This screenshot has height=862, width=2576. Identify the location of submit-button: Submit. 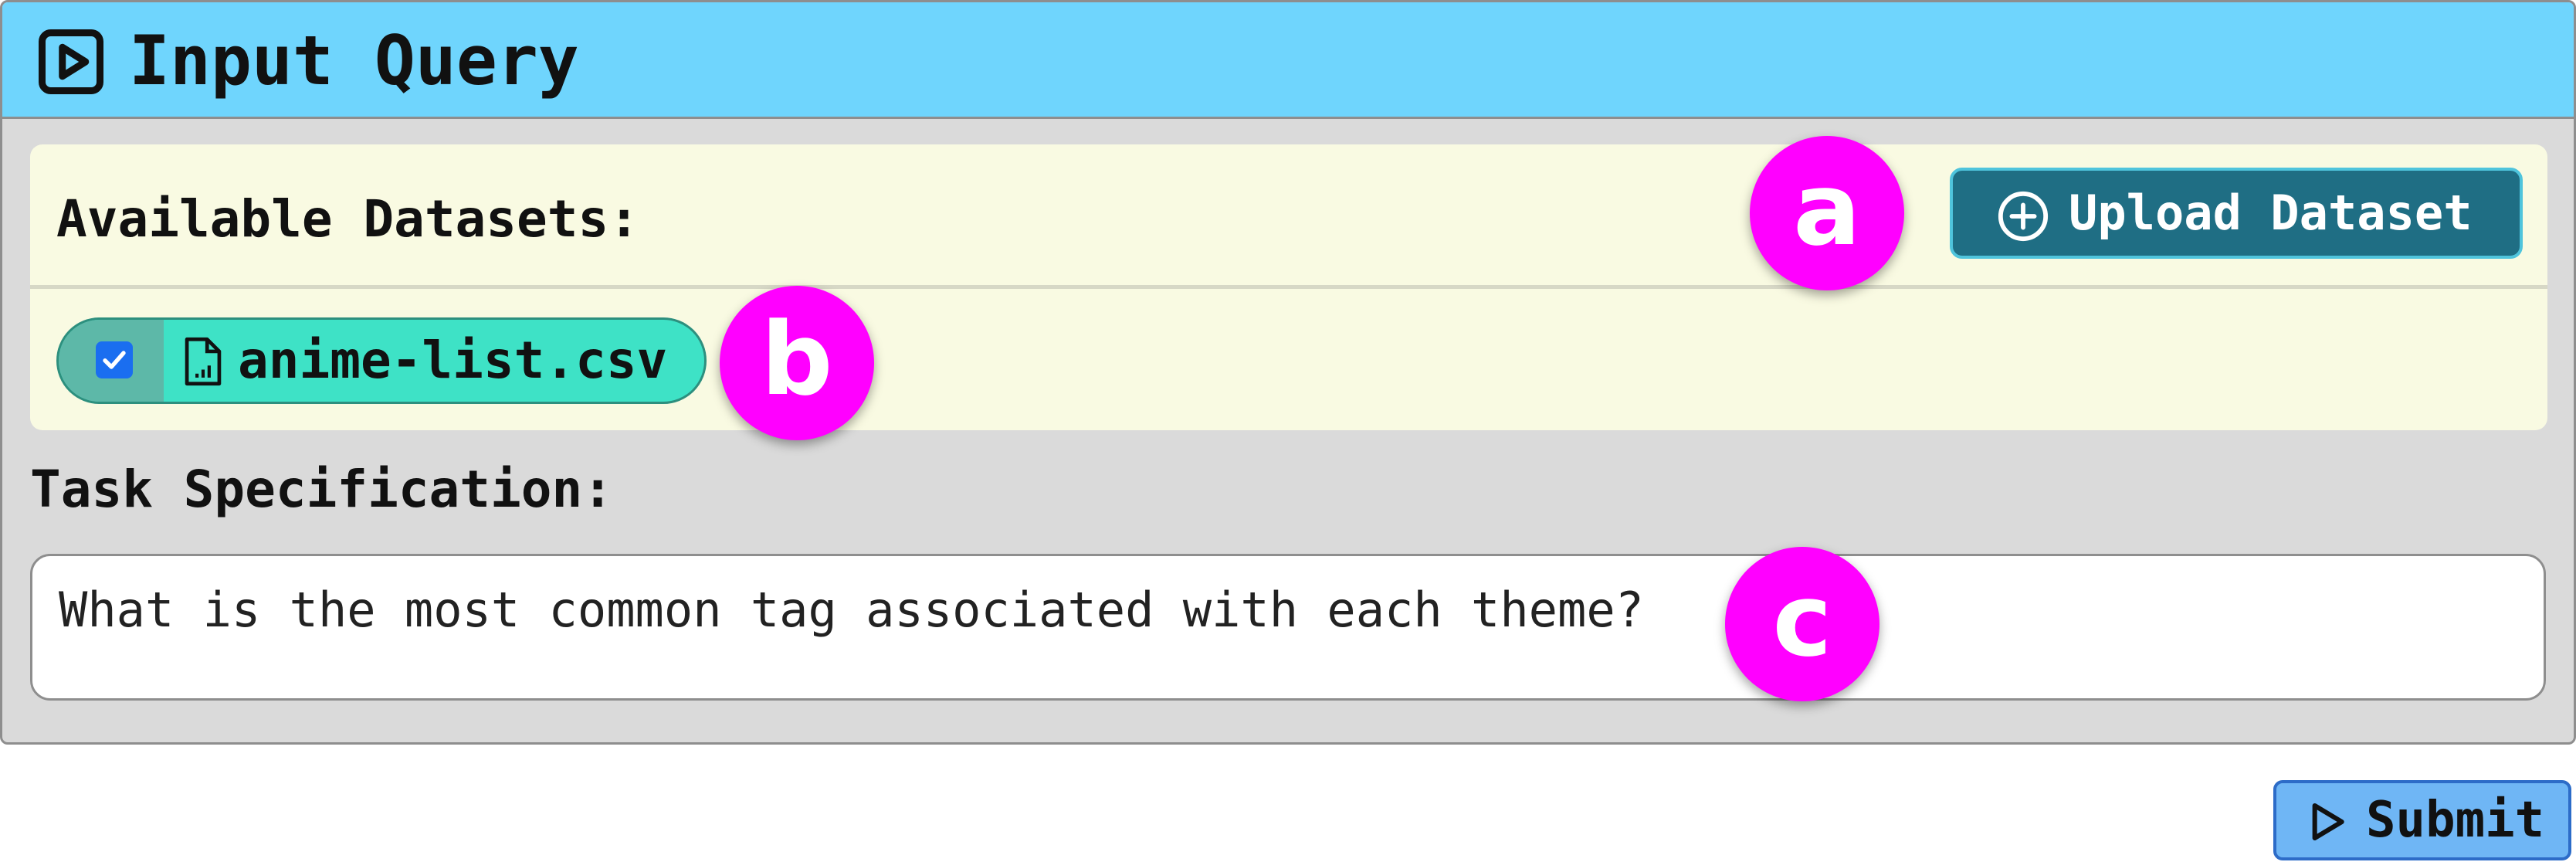
(2422, 820).